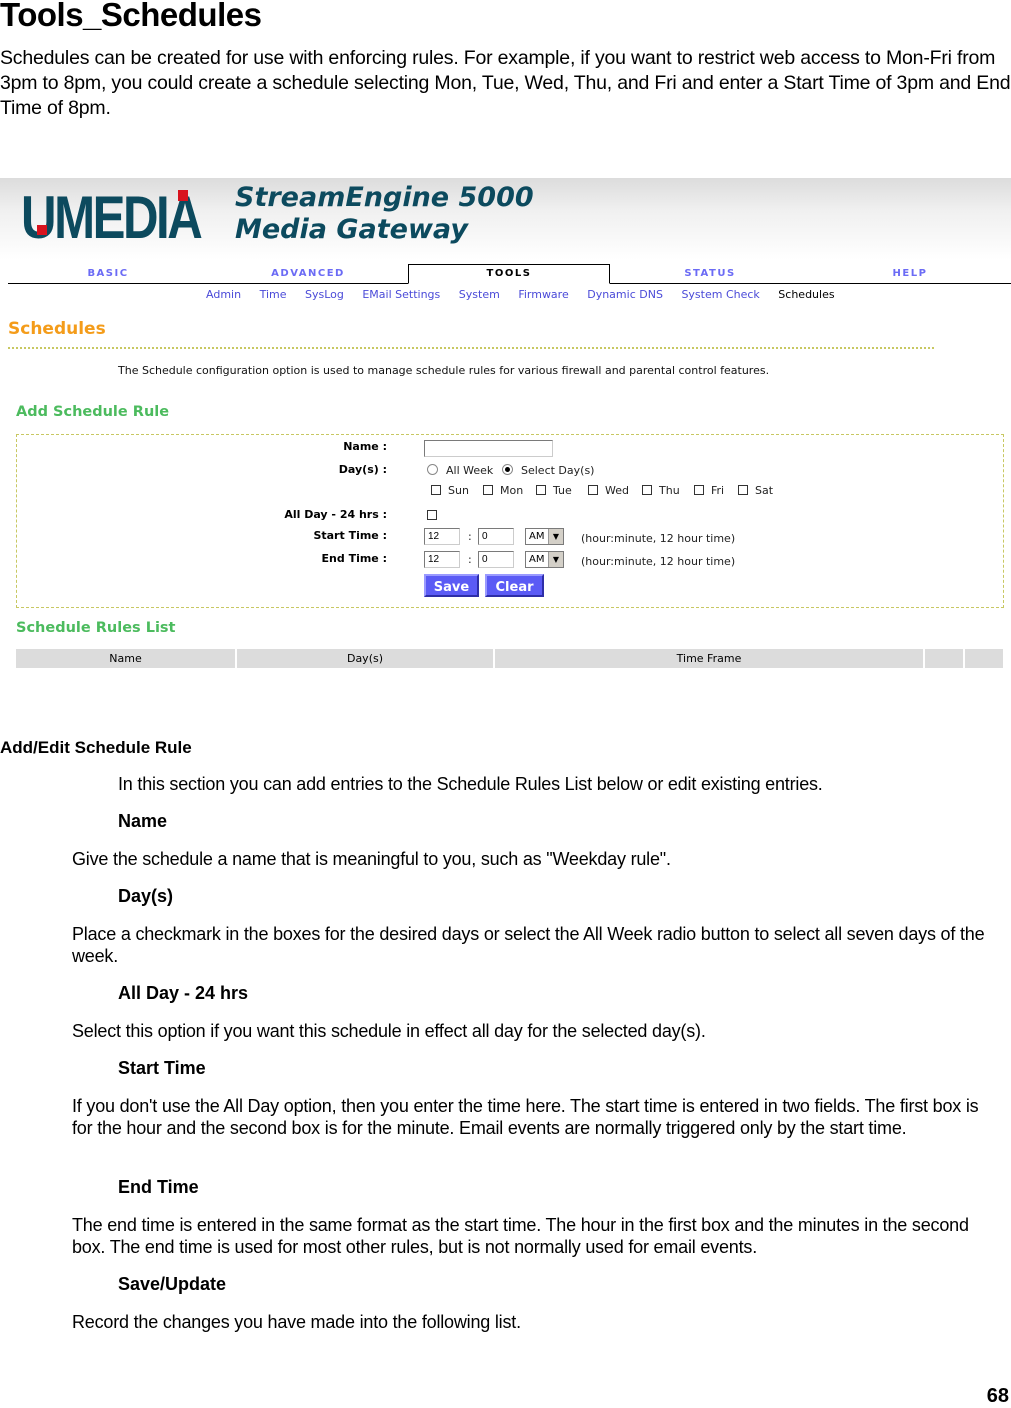  Describe the element at coordinates (143, 821) in the screenshot. I see `help-item-title: Name` at that location.